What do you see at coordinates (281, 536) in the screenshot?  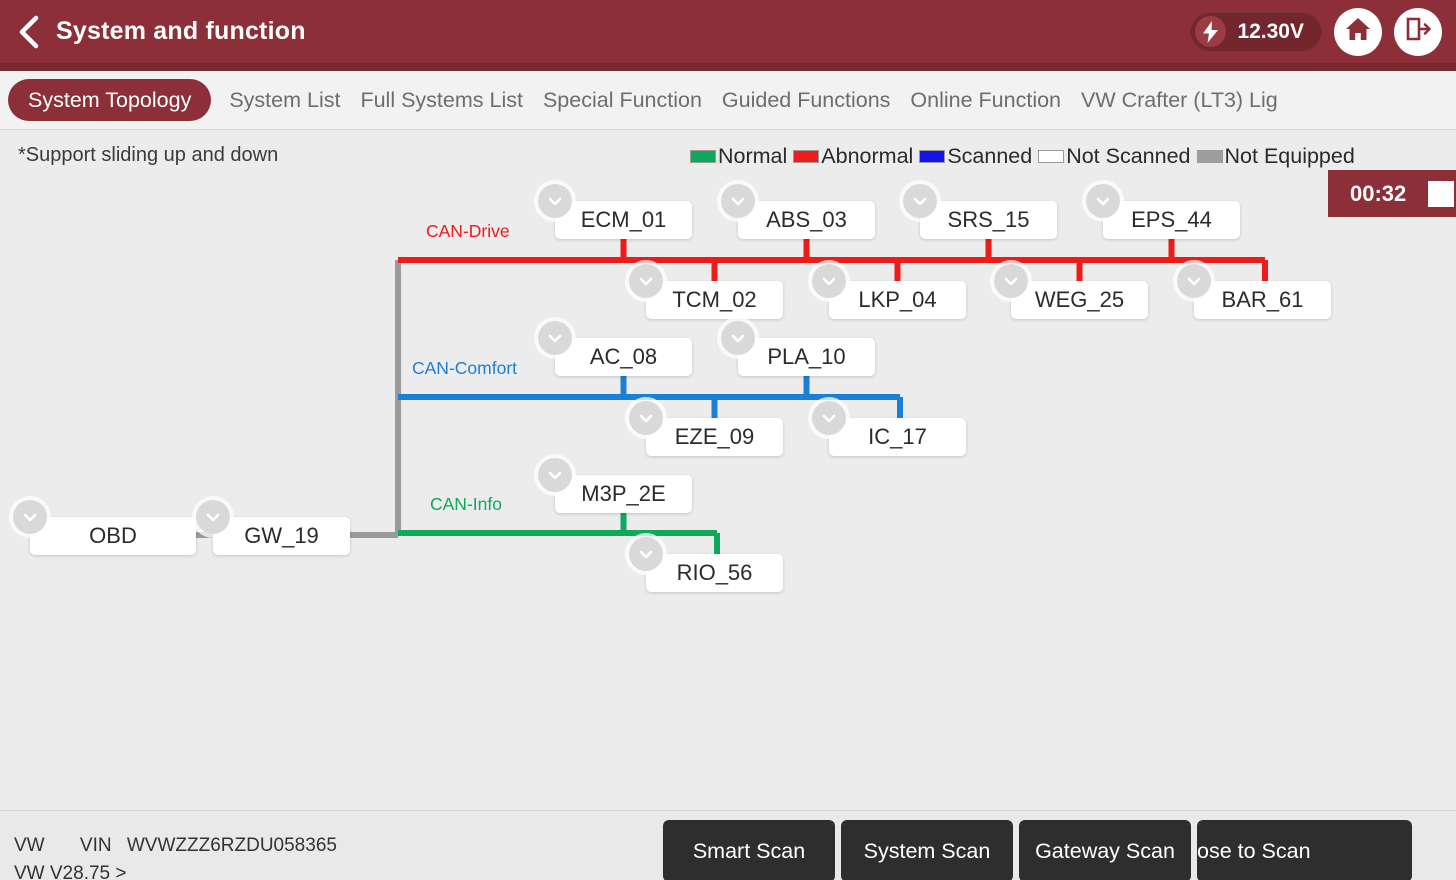 I see `ecu-node-gw19: GW_19` at bounding box center [281, 536].